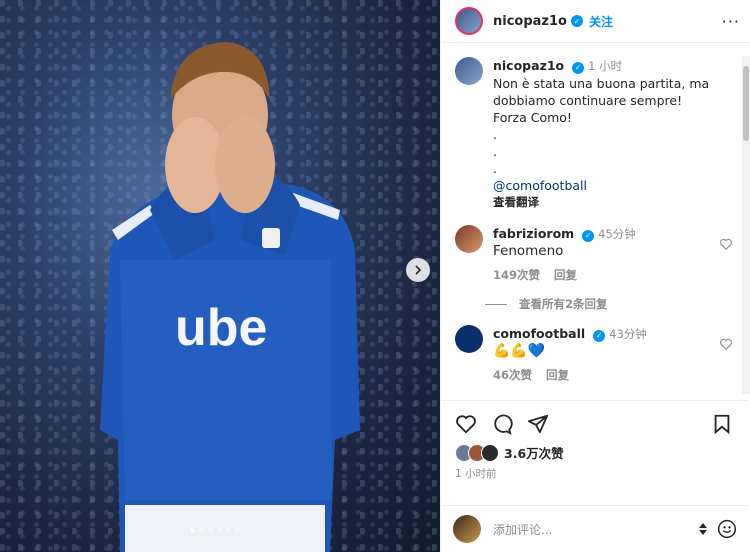 This screenshot has width=750, height=552. Describe the element at coordinates (533, 233) in the screenshot. I see `commenter-username: fabriziorom` at that location.